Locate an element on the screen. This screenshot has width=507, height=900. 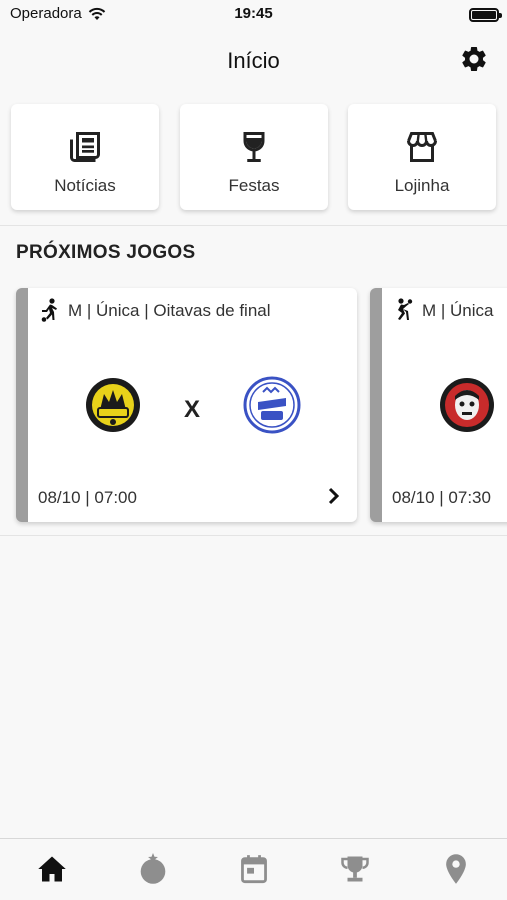
tab-bar is located at coordinates (253, 869).